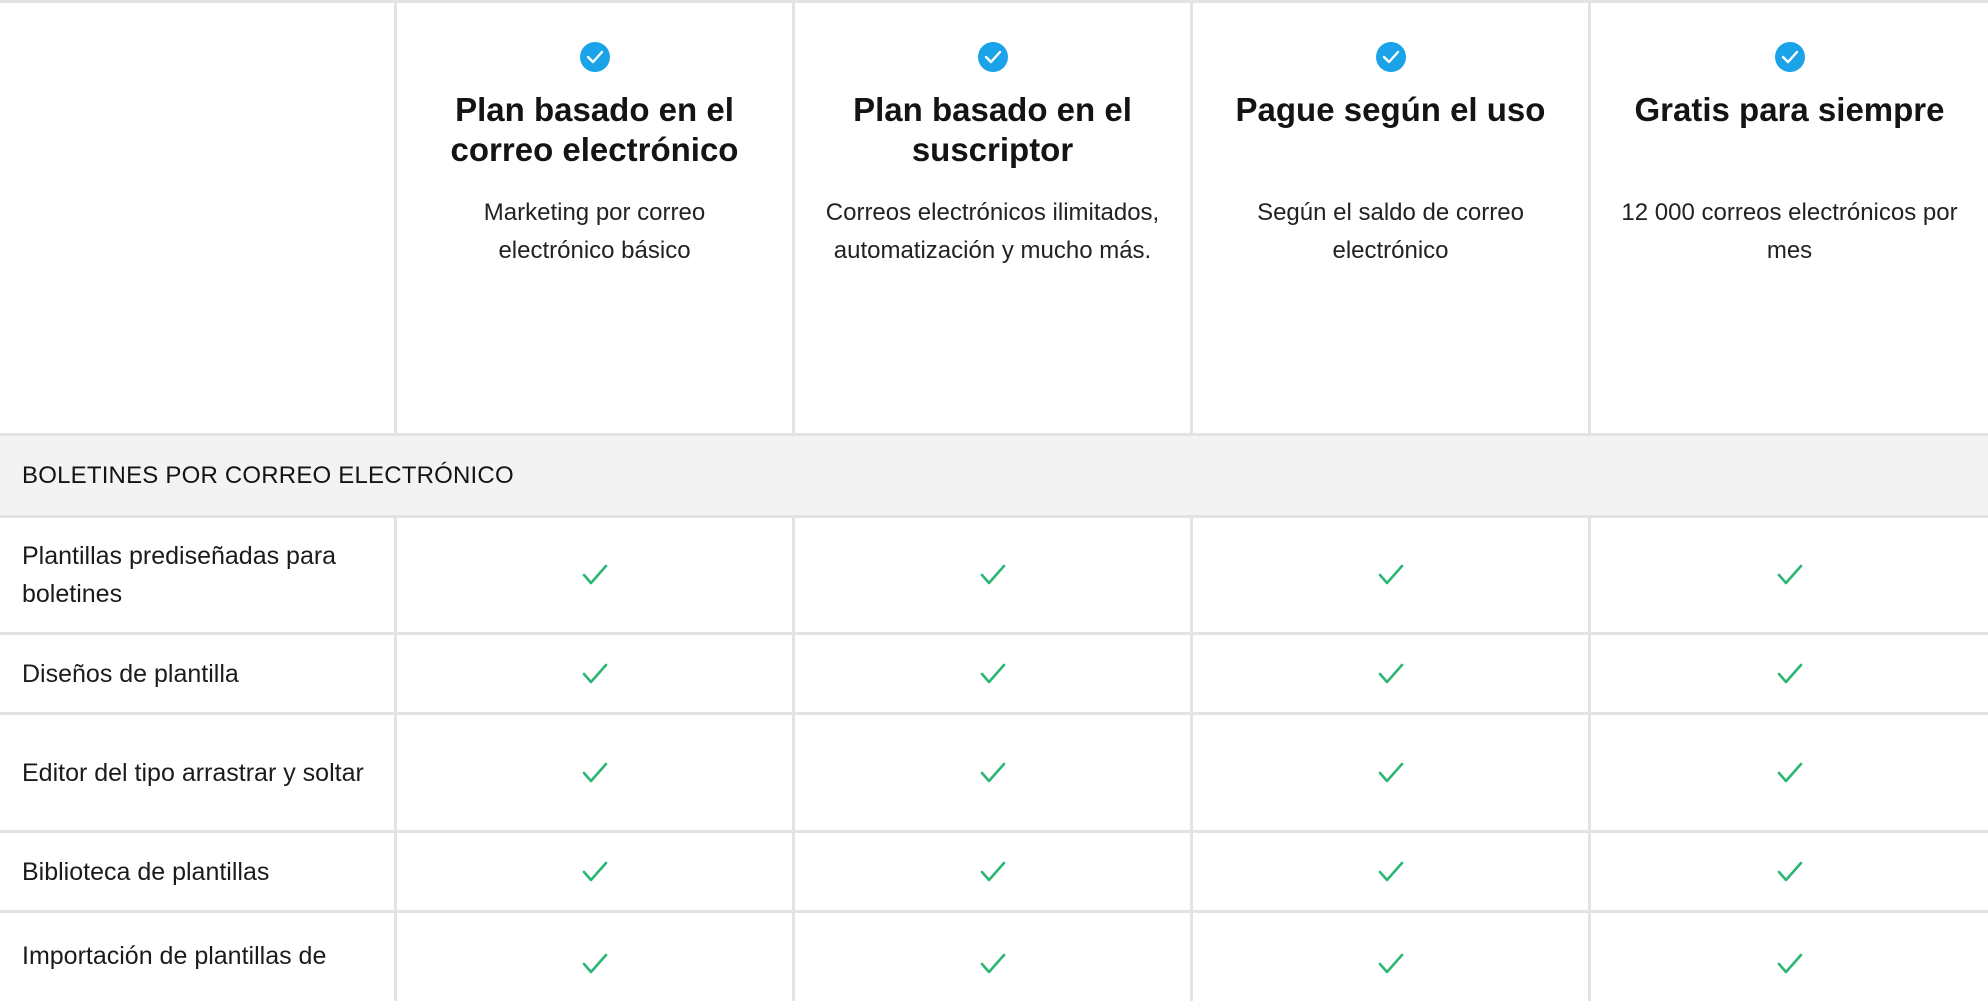 Image resolution: width=1988 pixels, height=1001 pixels. I want to click on header-empty-cell, so click(198, 218).